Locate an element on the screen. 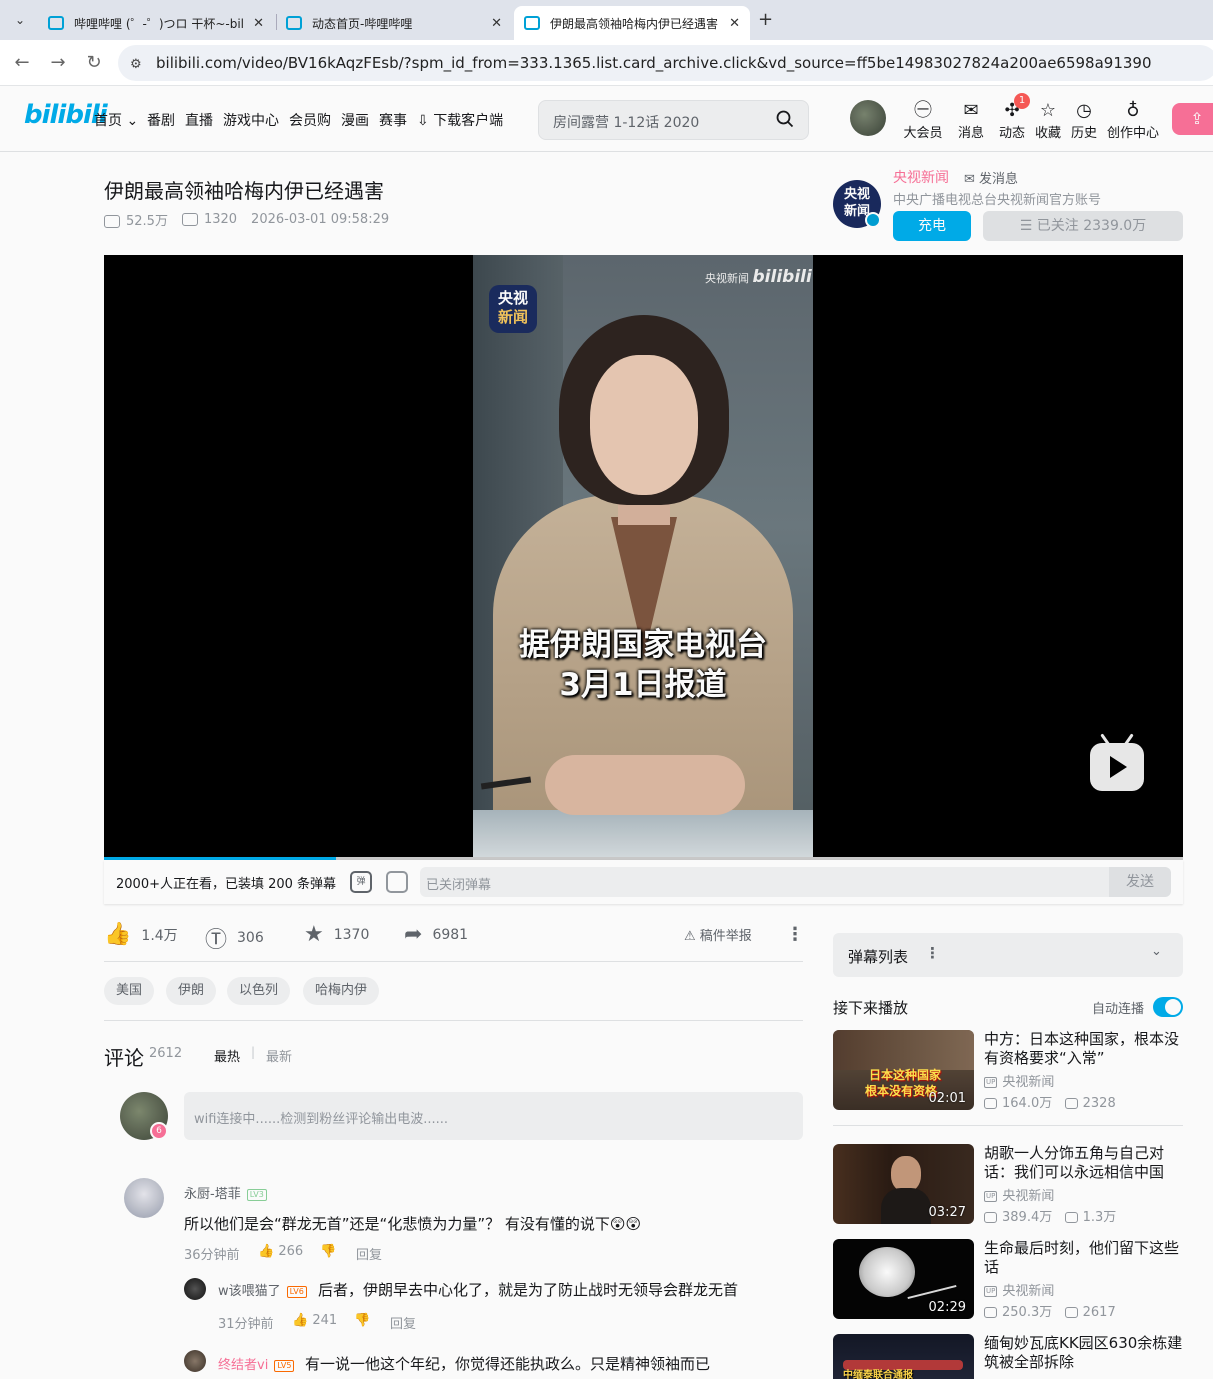 This screenshot has height=1379, width=1213. reply-reply-button: 回复 is located at coordinates (403, 1322).